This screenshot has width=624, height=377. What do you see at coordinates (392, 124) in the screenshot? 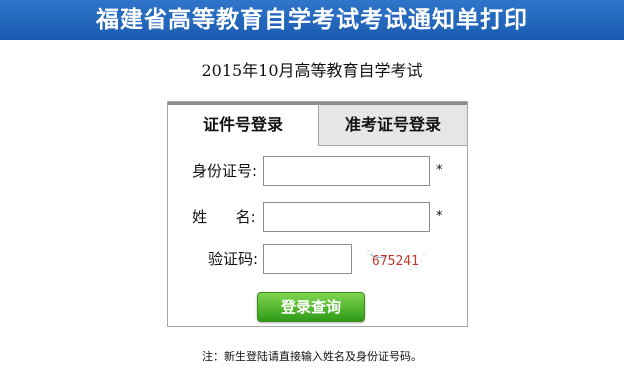
I see `tab-admission-login: 准考证号登录` at bounding box center [392, 124].